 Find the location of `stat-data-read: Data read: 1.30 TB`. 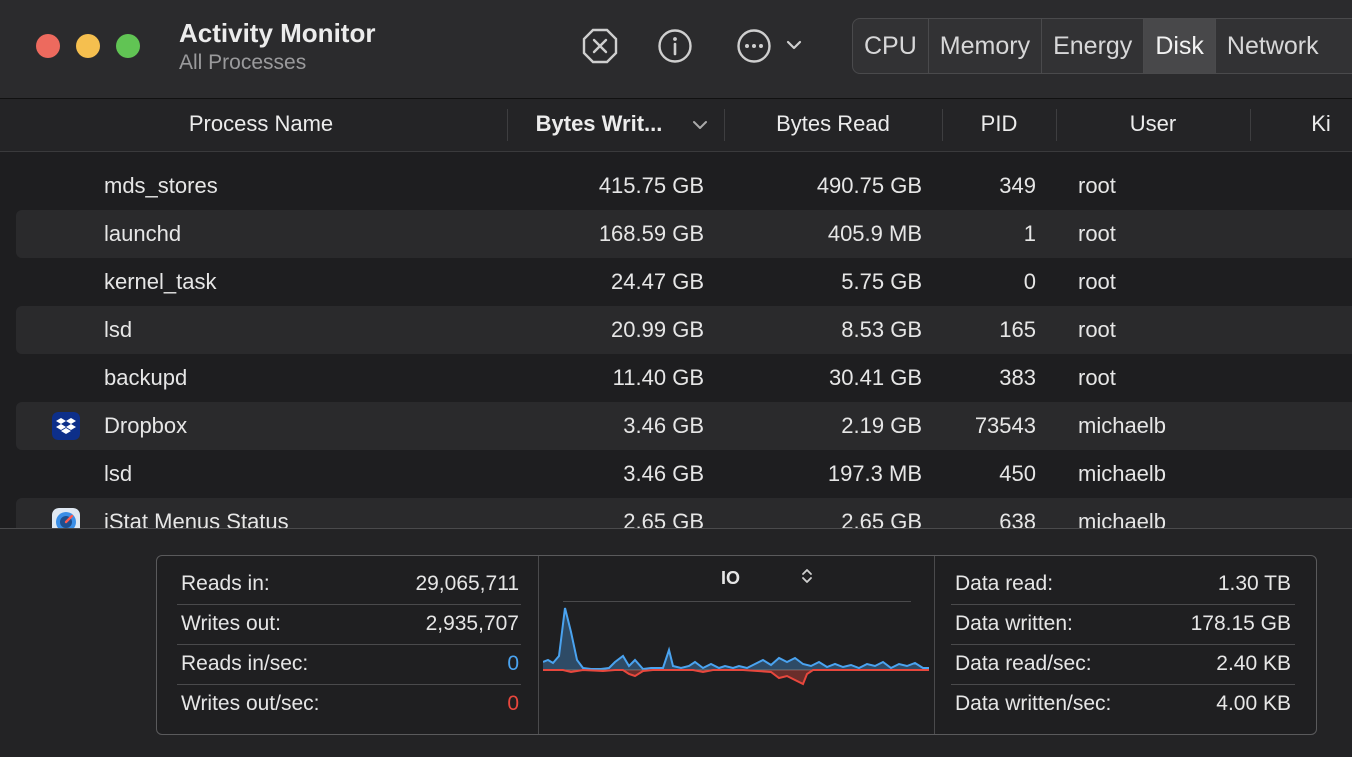

stat-data-read: Data read: 1.30 TB is located at coordinates (1123, 584).